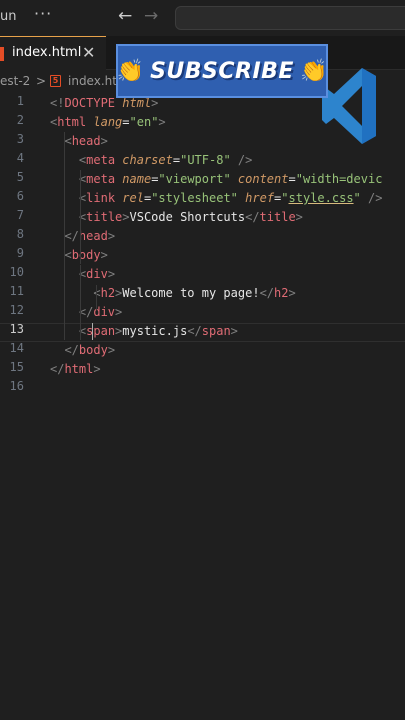 The height and width of the screenshot is (720, 405). I want to click on forward-arrow-icon: →, so click(151, 16).